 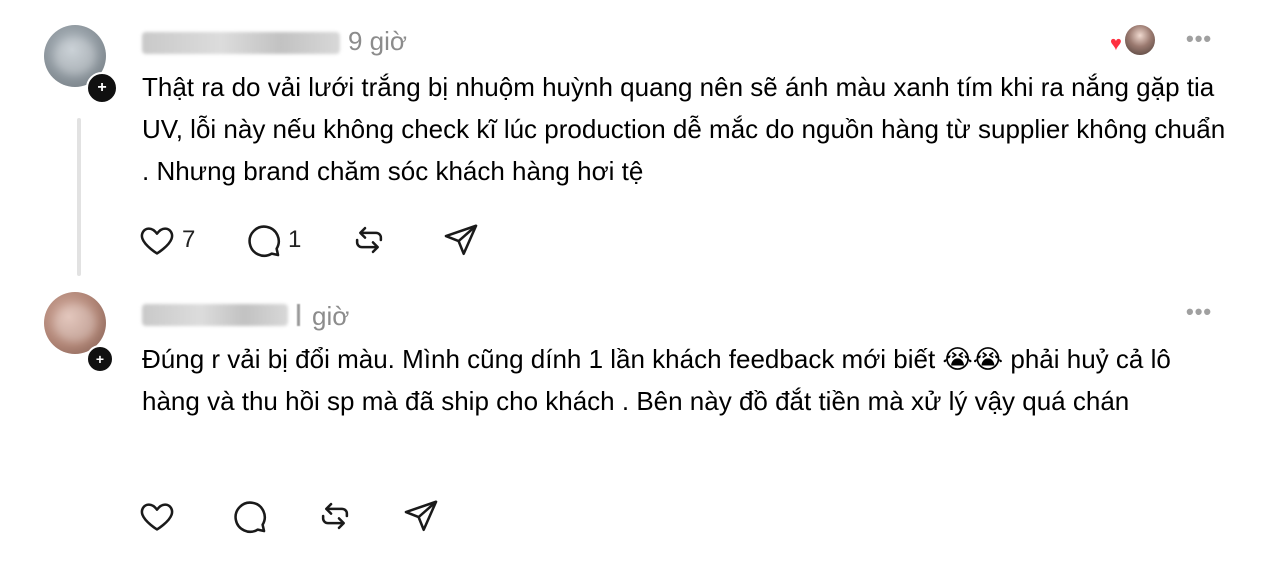 I want to click on reply-count: 1, so click(x=295, y=239).